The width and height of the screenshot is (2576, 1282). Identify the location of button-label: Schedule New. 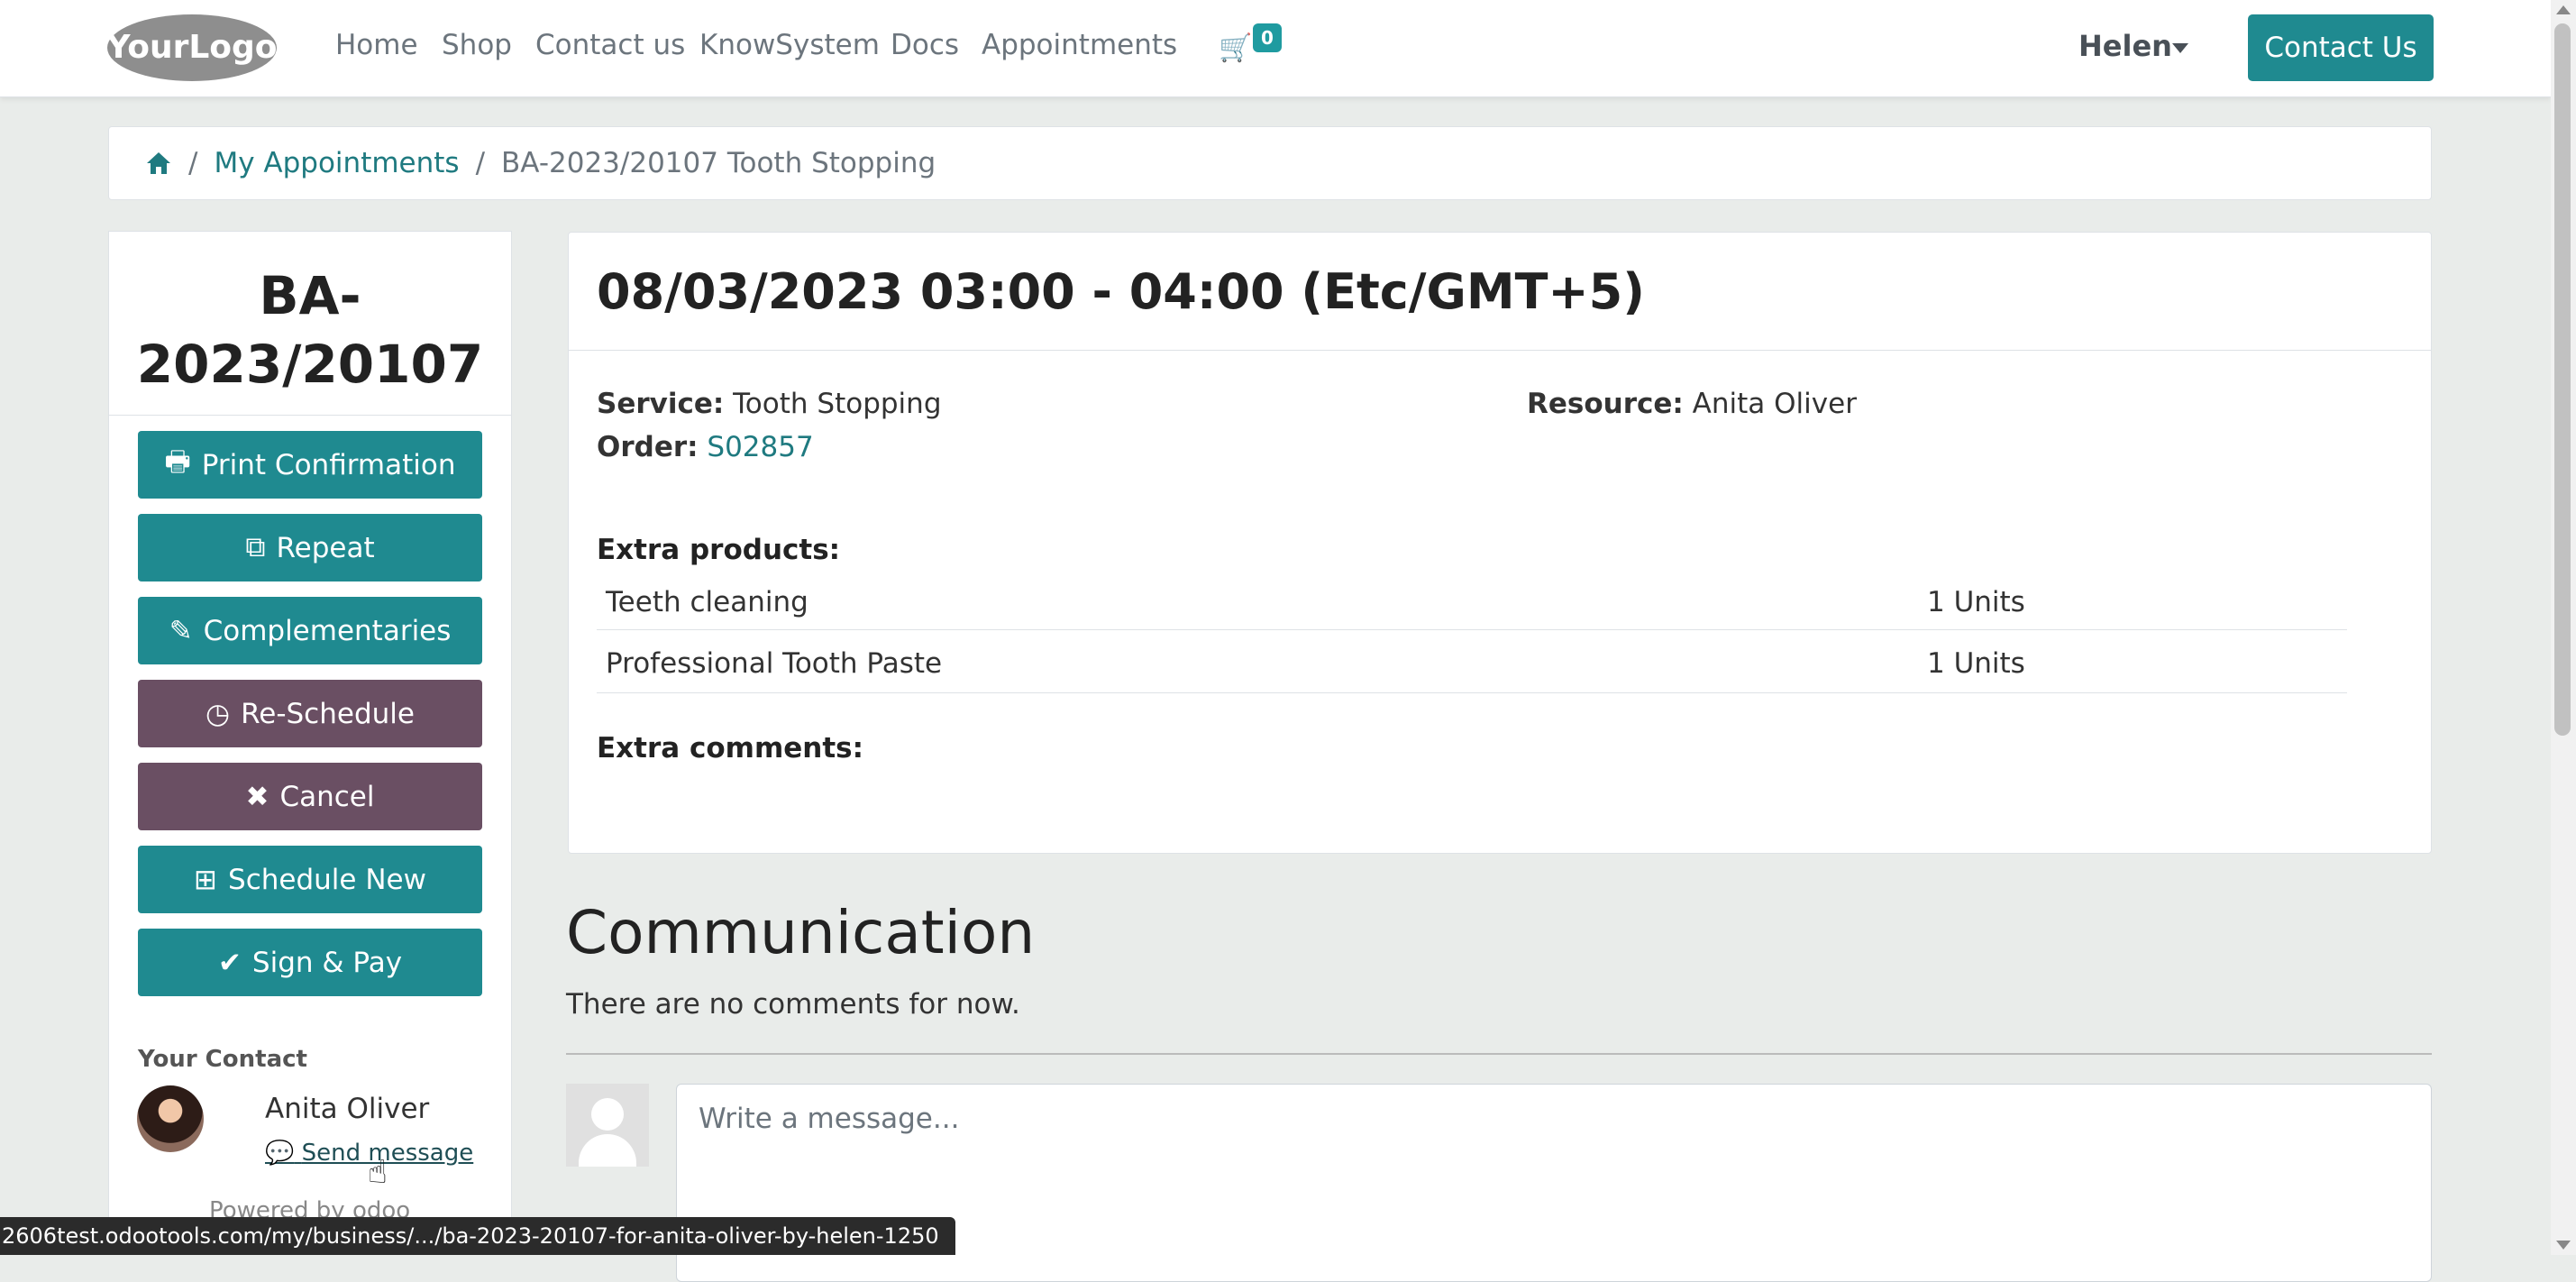
(327, 879).